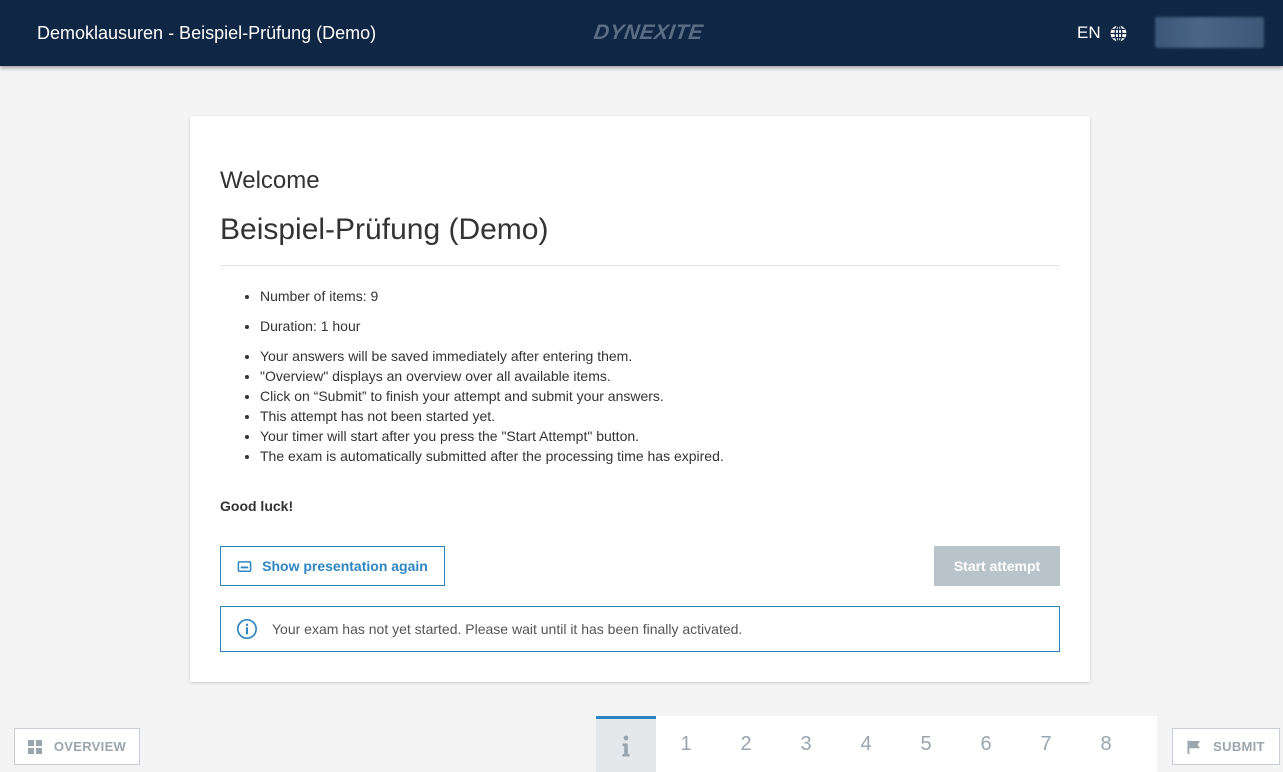 The height and width of the screenshot is (772, 1283). I want to click on info-item-count: Number of items: 9, so click(492, 296).